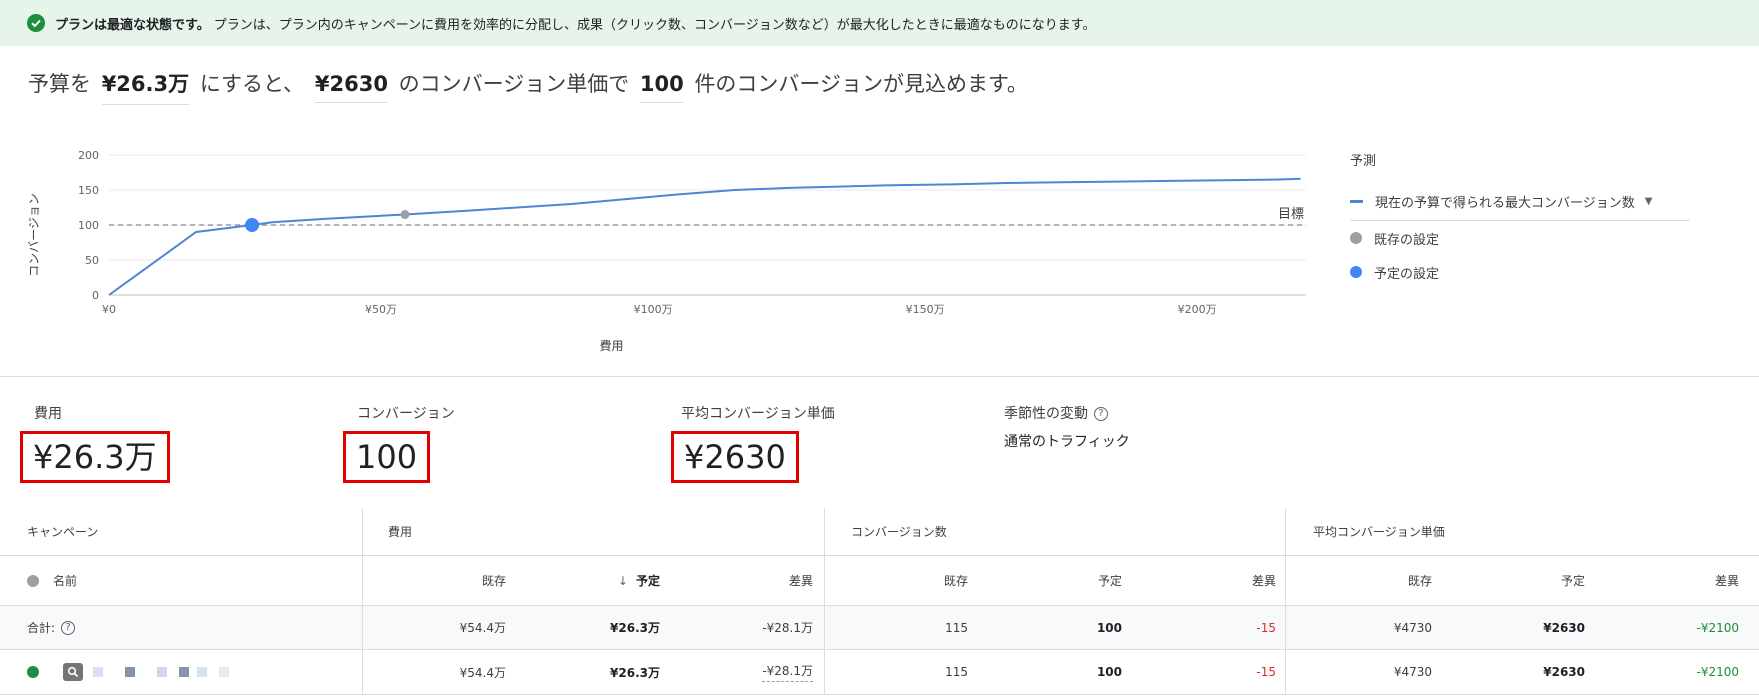 Image resolution: width=1759 pixels, height=697 pixels. What do you see at coordinates (95, 457) in the screenshot?
I see `stat-cost-value: ¥26.3万` at bounding box center [95, 457].